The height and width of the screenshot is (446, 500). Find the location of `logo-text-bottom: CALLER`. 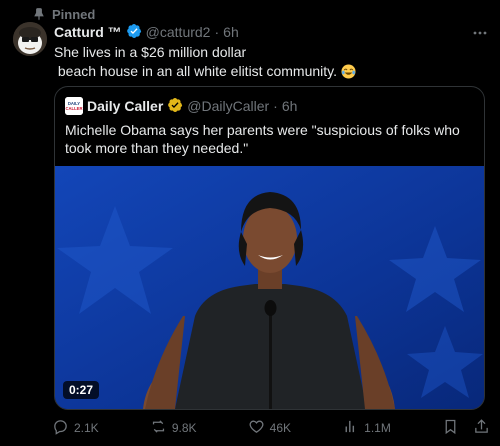

logo-text-bottom: CALLER is located at coordinates (74, 108).